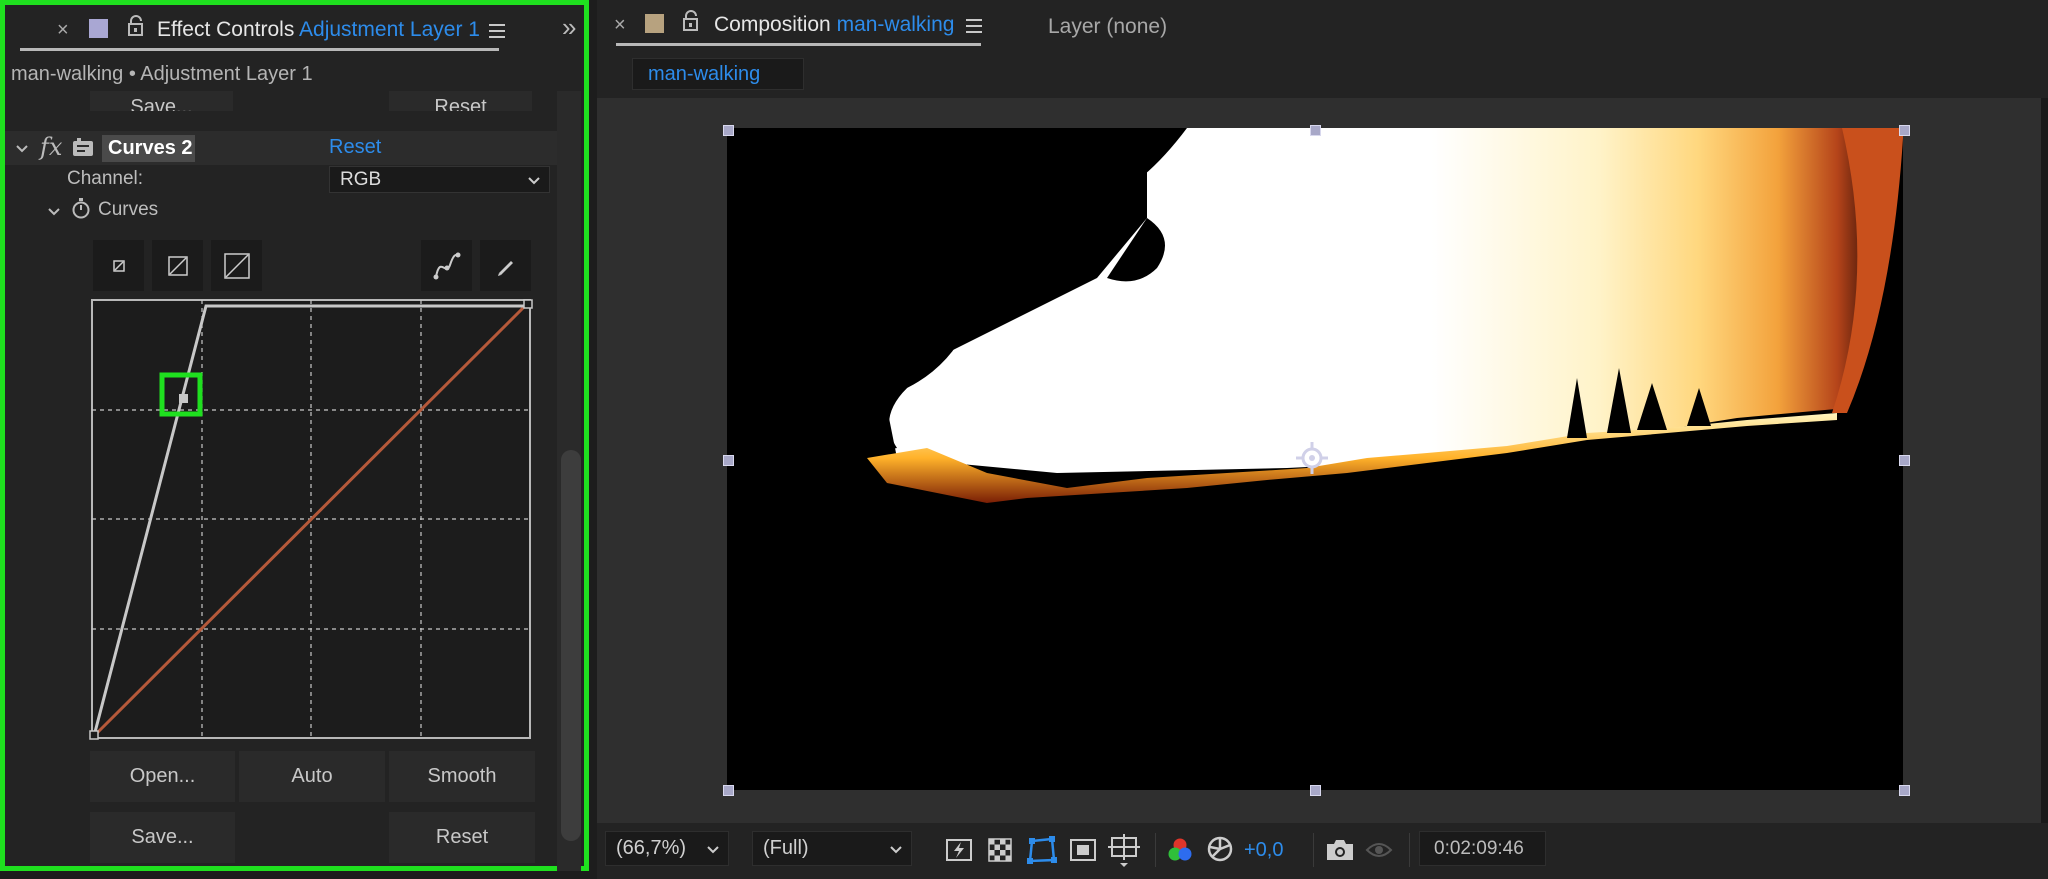  Describe the element at coordinates (460, 103) in the screenshot. I see `prev-reset-label: Reset` at that location.